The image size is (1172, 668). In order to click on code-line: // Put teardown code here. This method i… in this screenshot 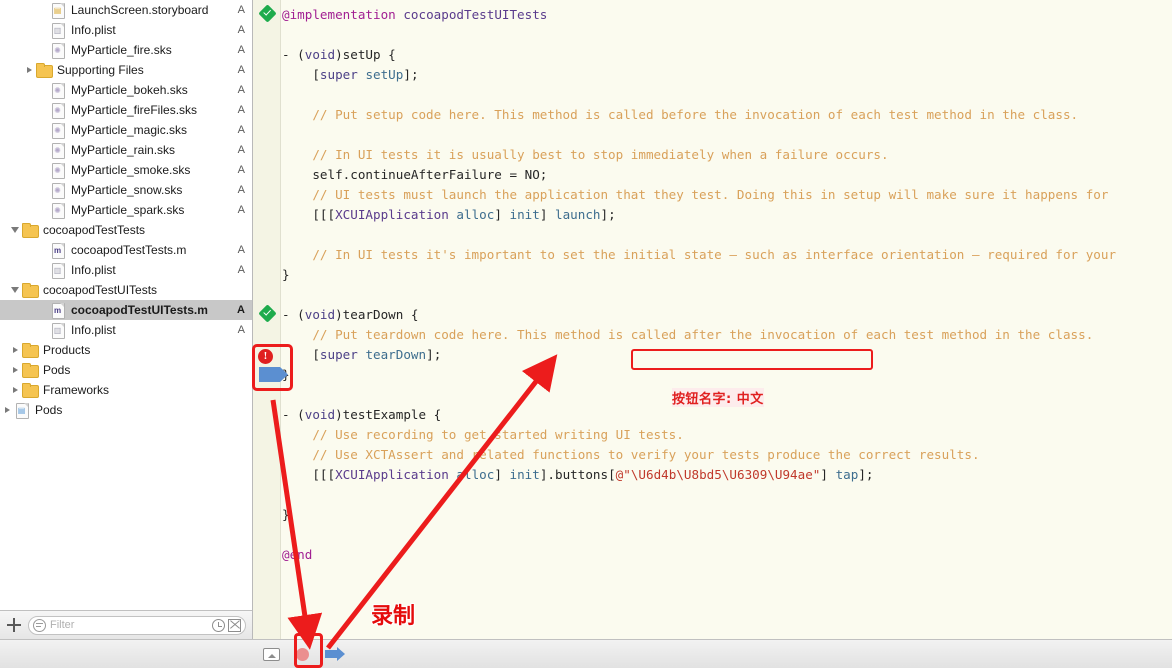, I will do `click(727, 335)`.